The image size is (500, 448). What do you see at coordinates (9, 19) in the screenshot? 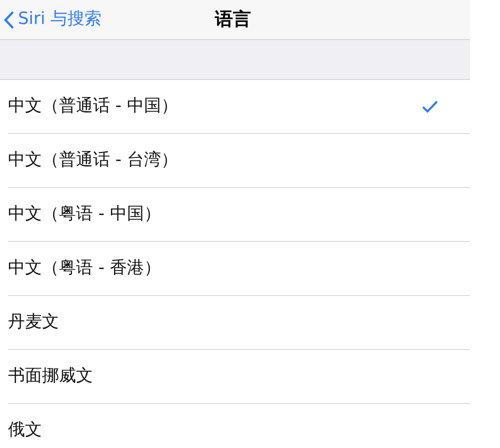
I see `chevron-left-icon` at bounding box center [9, 19].